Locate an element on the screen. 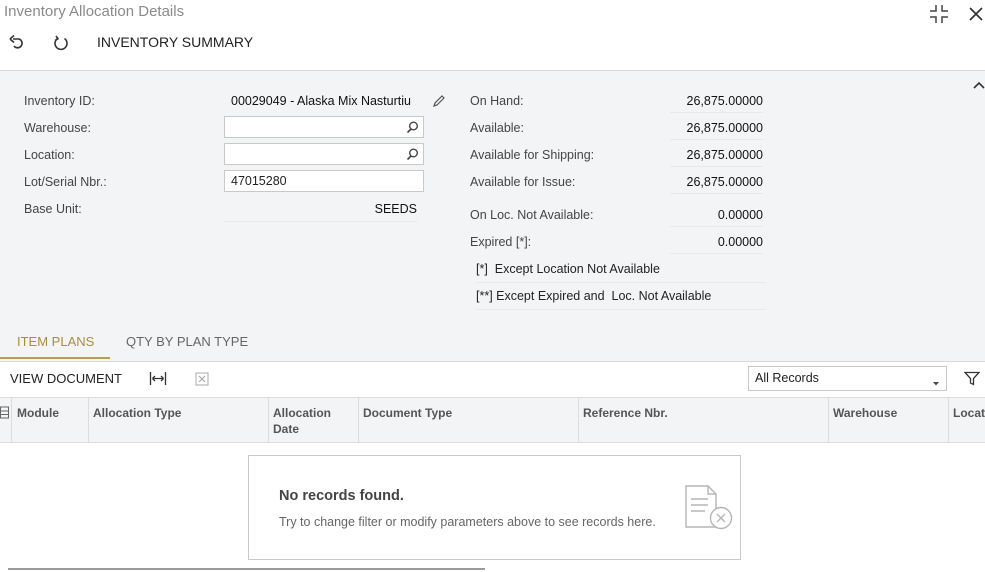 The image size is (985, 572). location-field is located at coordinates (324, 154).